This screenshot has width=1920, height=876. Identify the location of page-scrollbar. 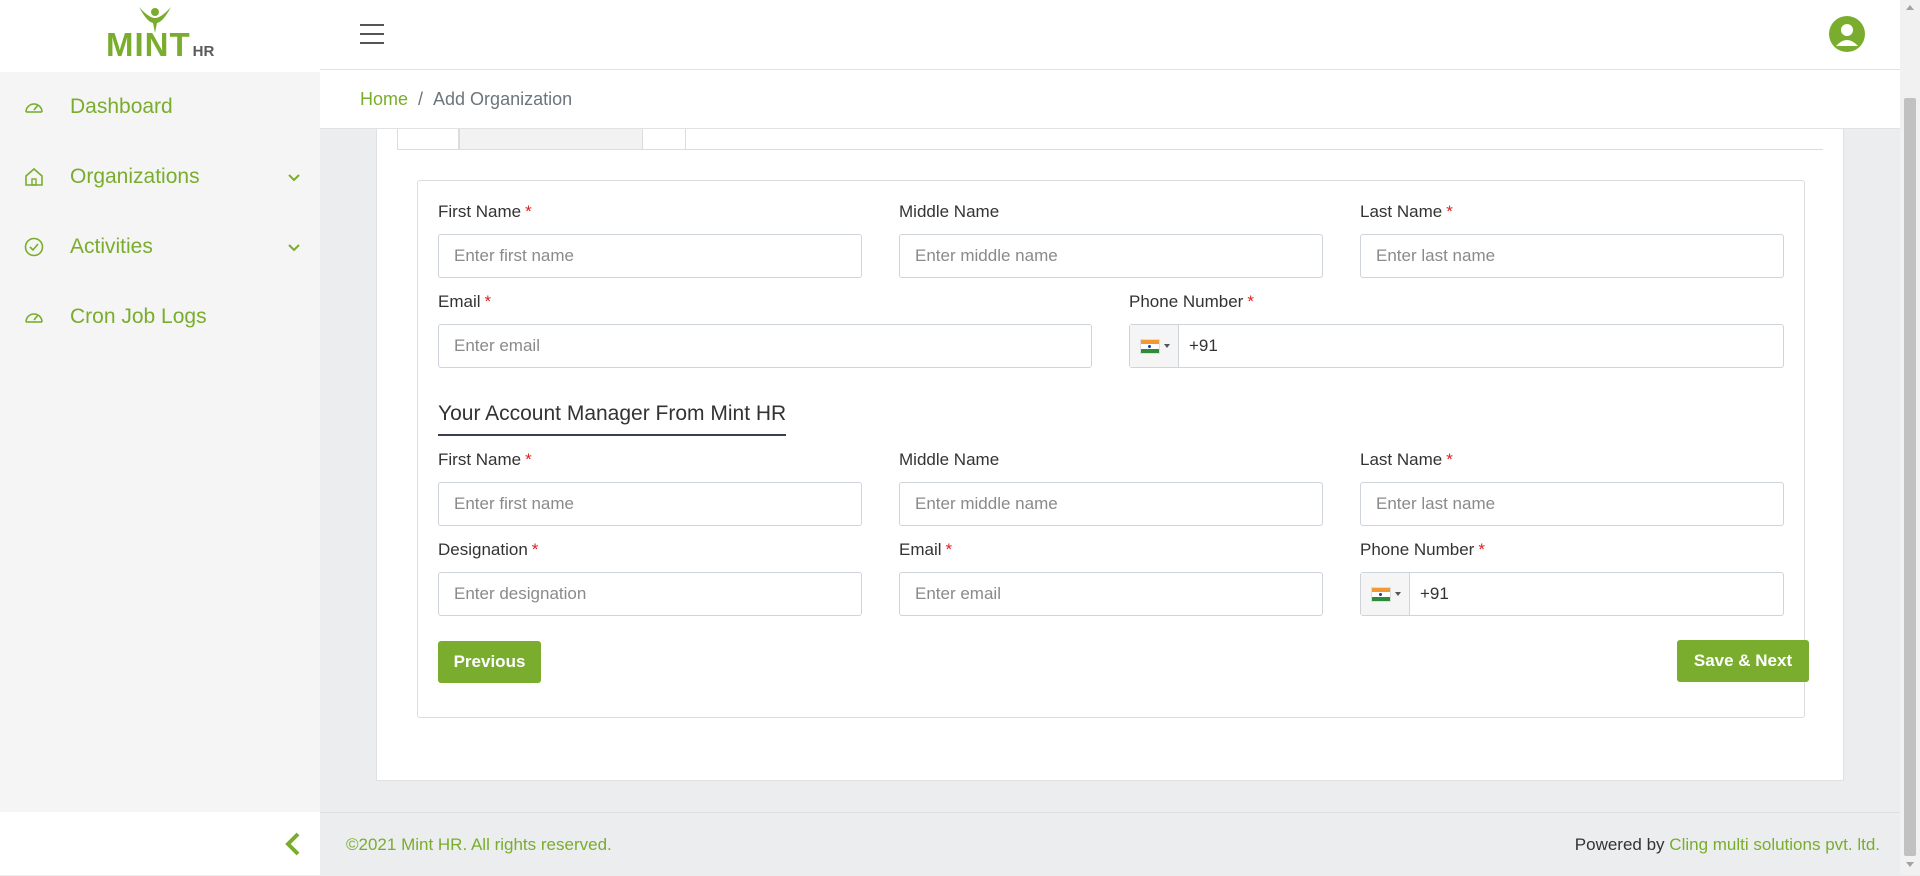
(1910, 437).